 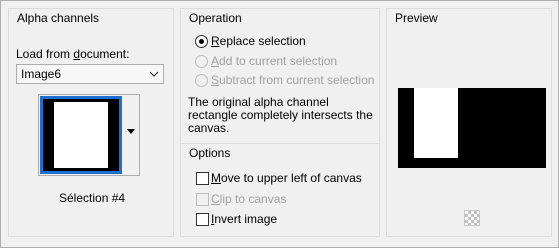 I want to click on alpha-channel-thumbnail-picker, so click(x=89, y=135).